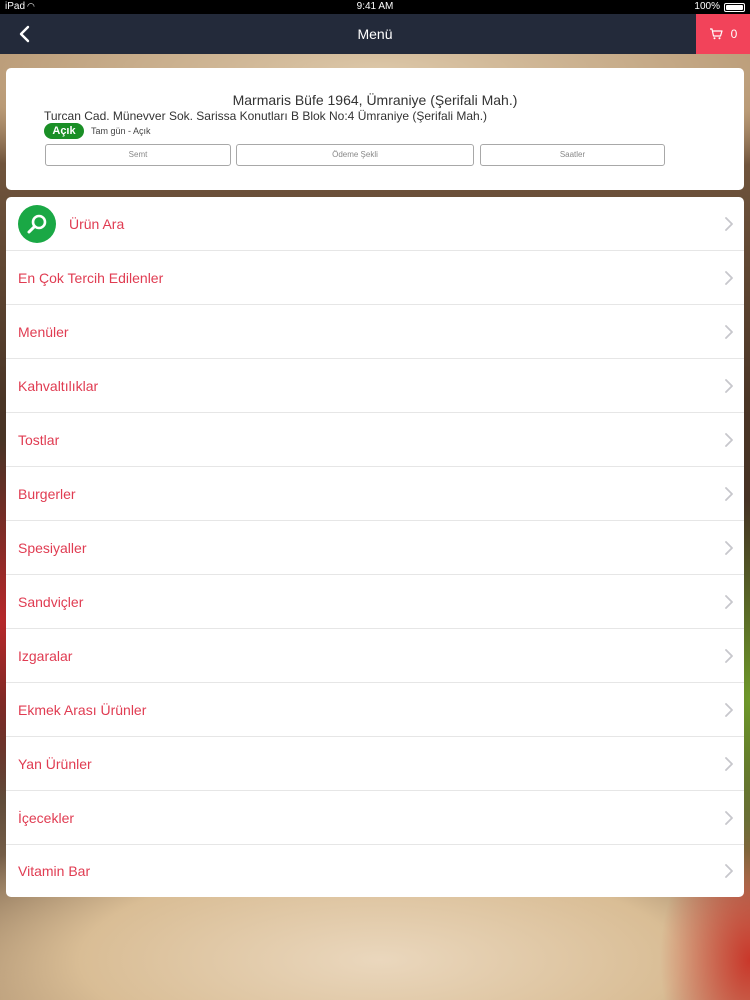 Image resolution: width=750 pixels, height=1000 pixels. I want to click on battery-percent: 100%, so click(707, 6).